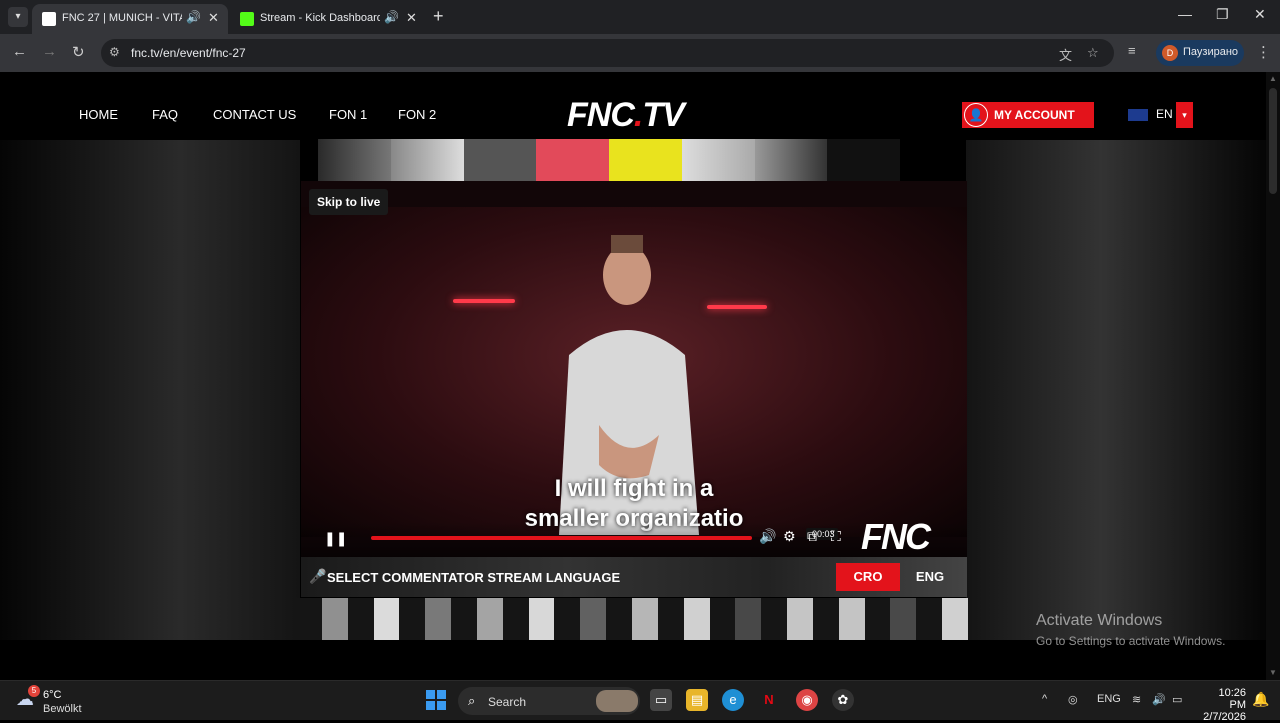 Image resolution: width=1280 pixels, height=723 pixels. I want to click on nav-faq: FAQ, so click(165, 114).